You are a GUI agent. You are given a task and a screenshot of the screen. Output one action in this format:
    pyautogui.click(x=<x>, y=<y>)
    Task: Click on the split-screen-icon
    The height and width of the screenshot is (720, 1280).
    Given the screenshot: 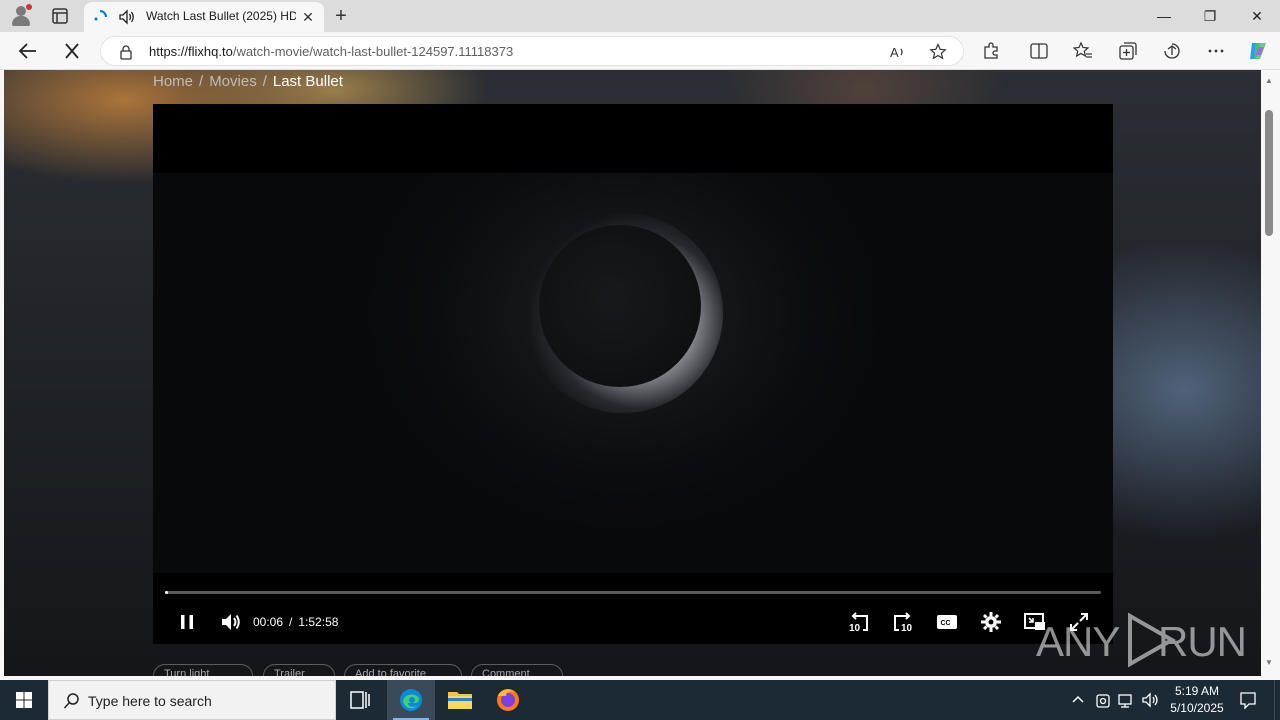 What is the action you would take?
    pyautogui.click(x=1039, y=51)
    